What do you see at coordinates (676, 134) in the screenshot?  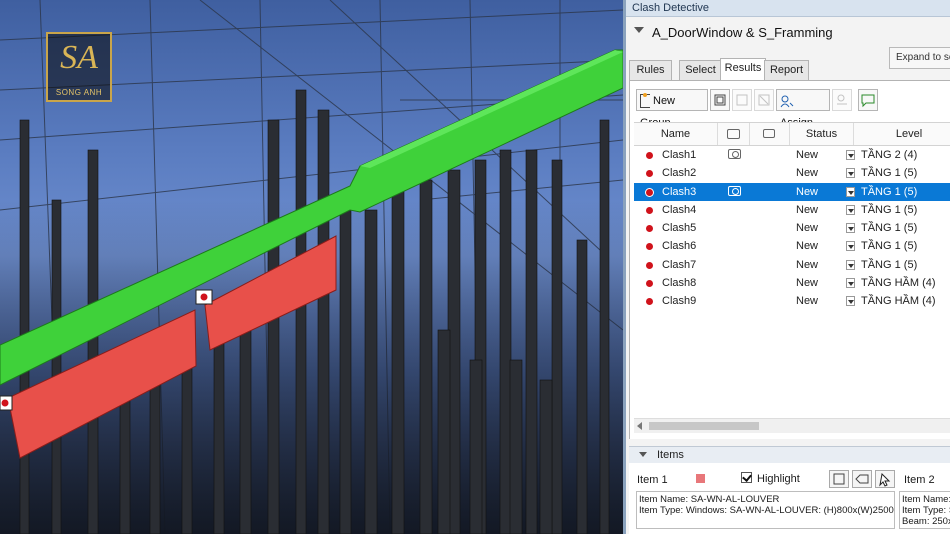 I see `column-name: Name` at bounding box center [676, 134].